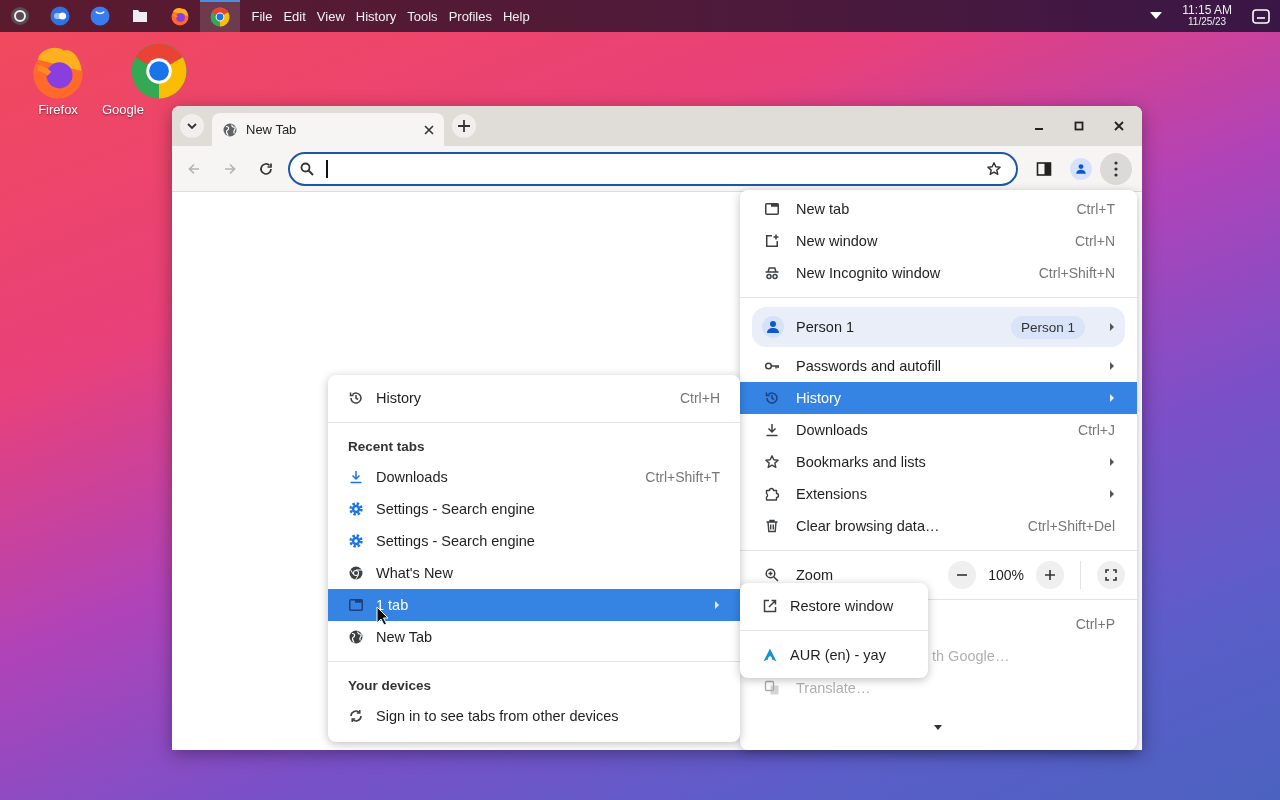 This screenshot has width=1280, height=800. Describe the element at coordinates (1095, 209) in the screenshot. I see `shortcut-text: Ctrl+T` at that location.